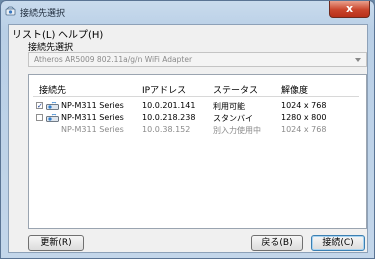 The width and height of the screenshot is (375, 259). What do you see at coordinates (164, 89) in the screenshot?
I see `header-ip: IPアドレス` at bounding box center [164, 89].